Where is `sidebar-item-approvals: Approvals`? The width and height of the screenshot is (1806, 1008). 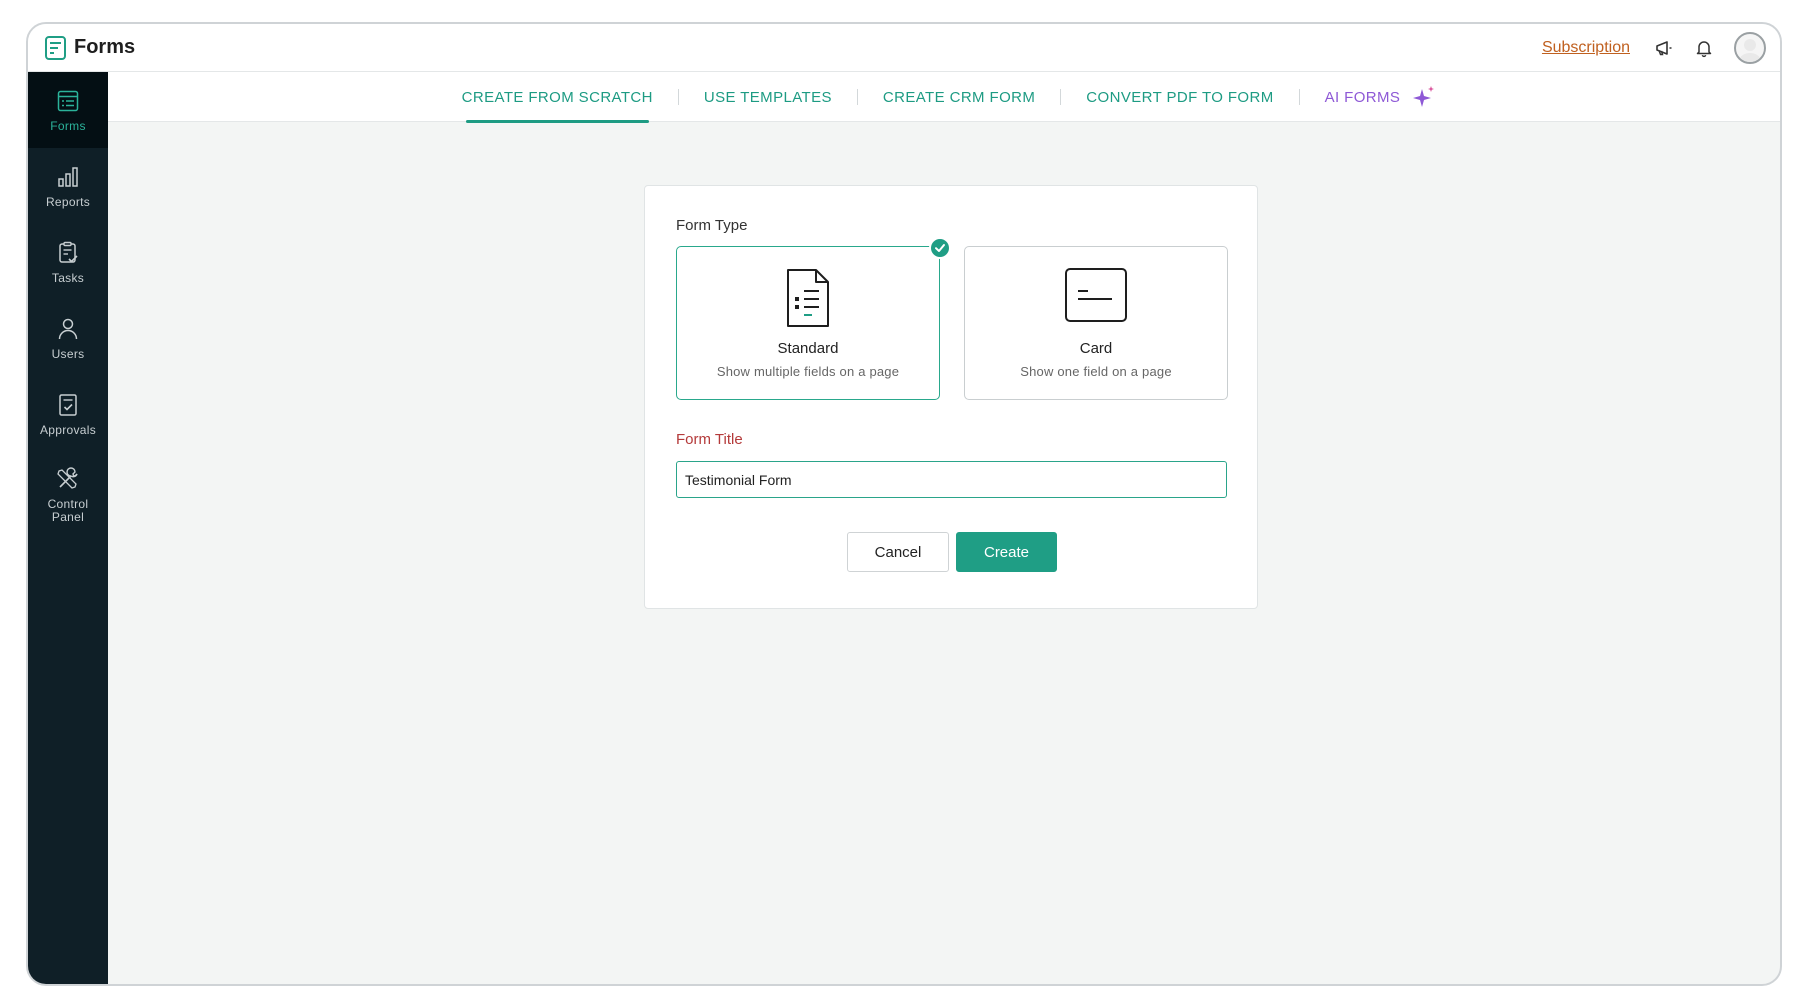
sidebar-item-approvals: Approvals is located at coordinates (68, 414).